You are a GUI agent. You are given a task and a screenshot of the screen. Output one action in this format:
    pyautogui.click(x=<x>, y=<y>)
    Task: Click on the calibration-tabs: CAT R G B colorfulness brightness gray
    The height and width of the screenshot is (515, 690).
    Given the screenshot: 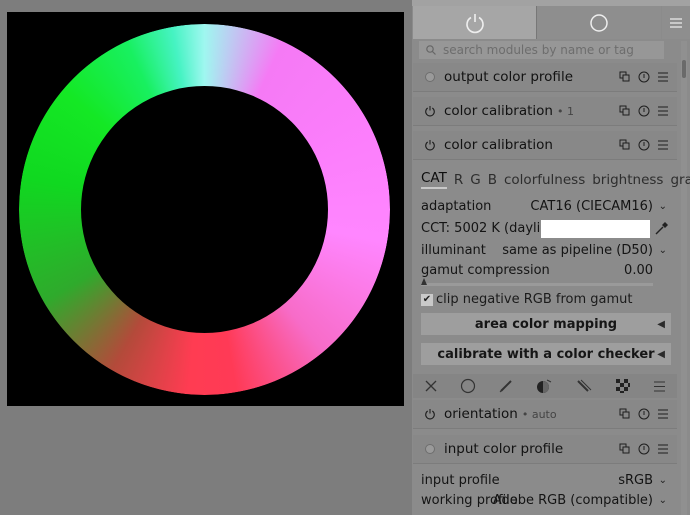 What is the action you would take?
    pyautogui.click(x=555, y=179)
    